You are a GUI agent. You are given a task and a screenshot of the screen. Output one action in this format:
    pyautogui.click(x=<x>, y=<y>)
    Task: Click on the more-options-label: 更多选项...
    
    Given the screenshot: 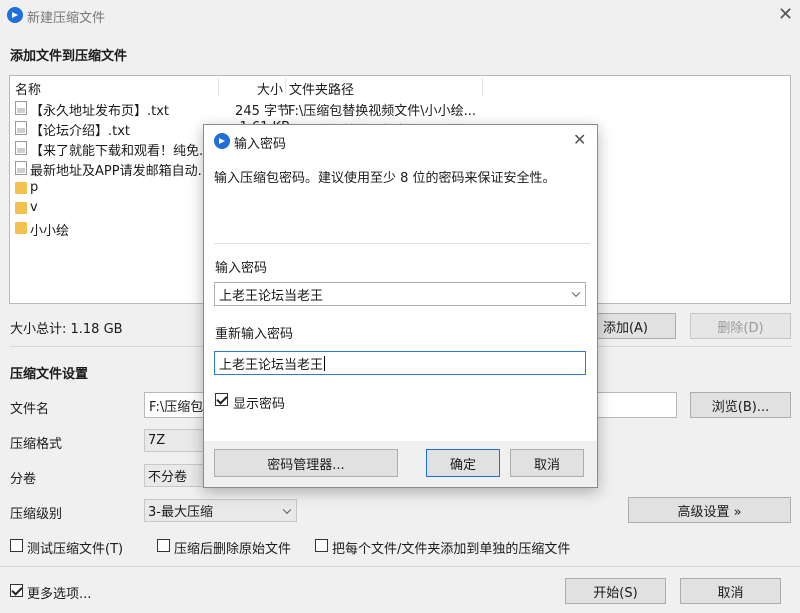 What is the action you would take?
    pyautogui.click(x=59, y=592)
    